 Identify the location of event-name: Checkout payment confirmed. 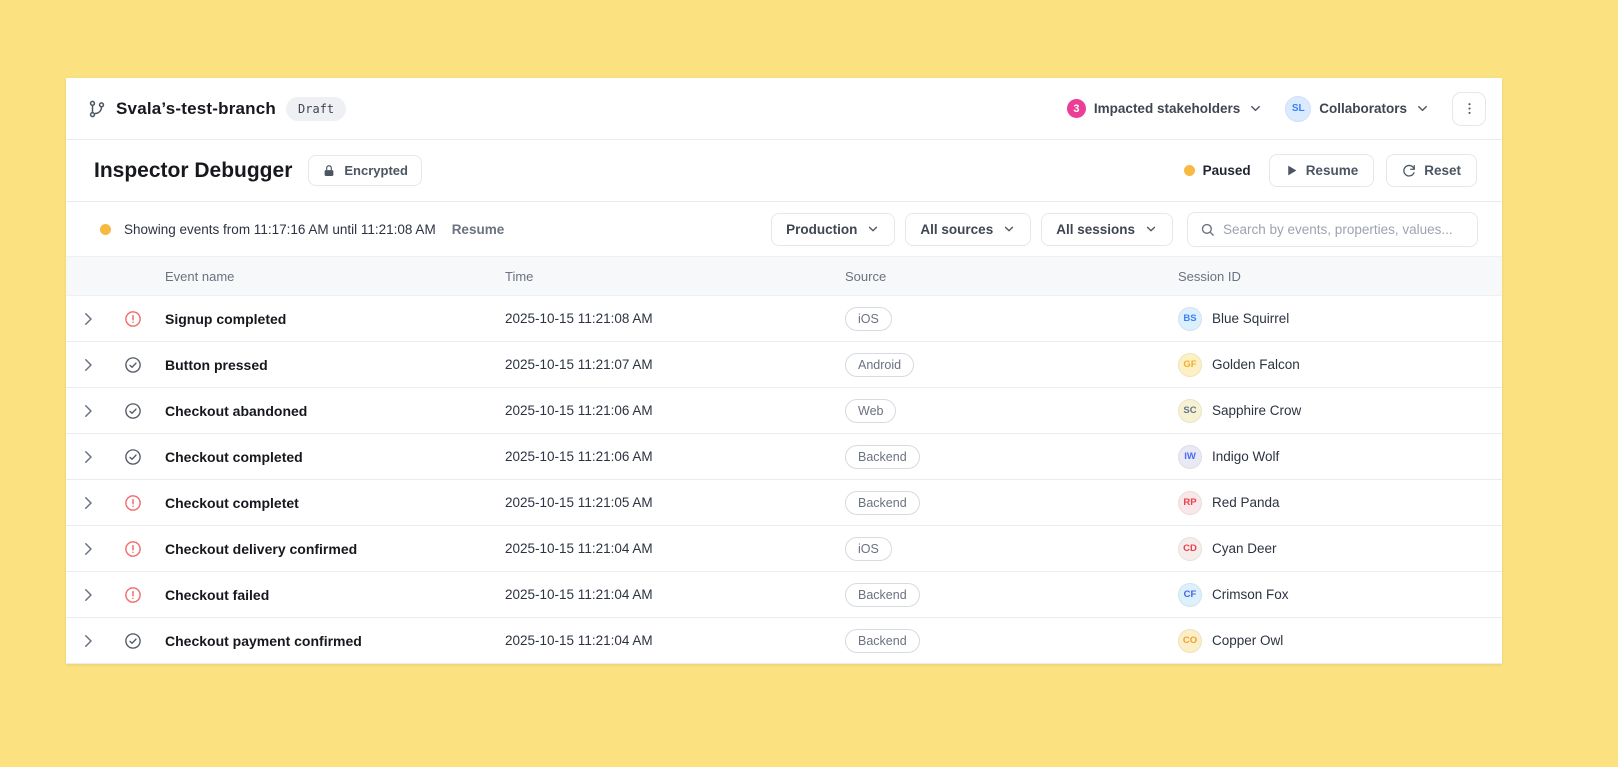
(263, 640).